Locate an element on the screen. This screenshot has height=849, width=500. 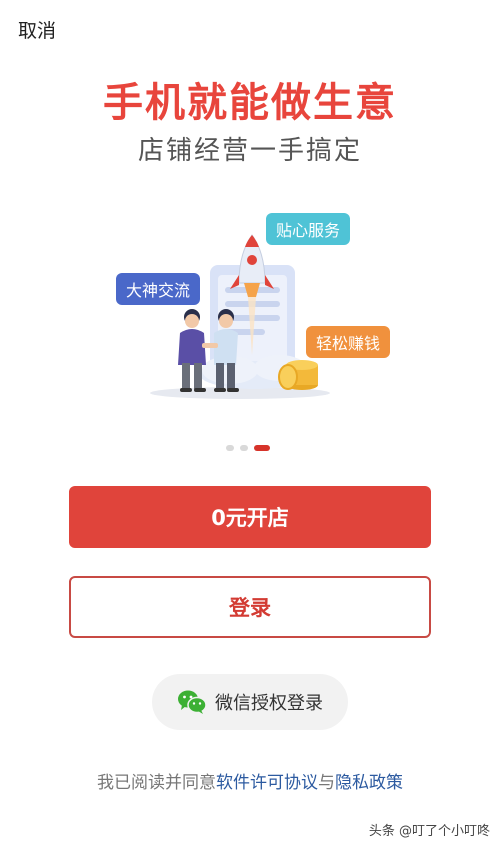
wechat-login-button: 微信授权登录 is located at coordinates (250, 702).